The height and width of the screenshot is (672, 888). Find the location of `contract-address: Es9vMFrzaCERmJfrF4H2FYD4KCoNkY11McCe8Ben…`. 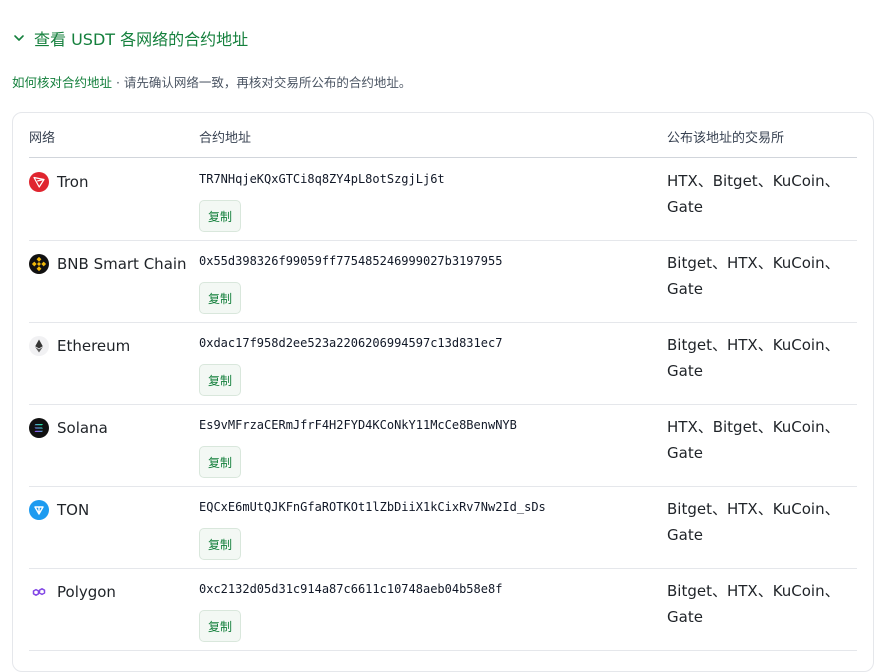

contract-address: Es9vMFrzaCERmJfrF4H2FYD4KCoNkY11McCe8Ben… is located at coordinates (358, 425).